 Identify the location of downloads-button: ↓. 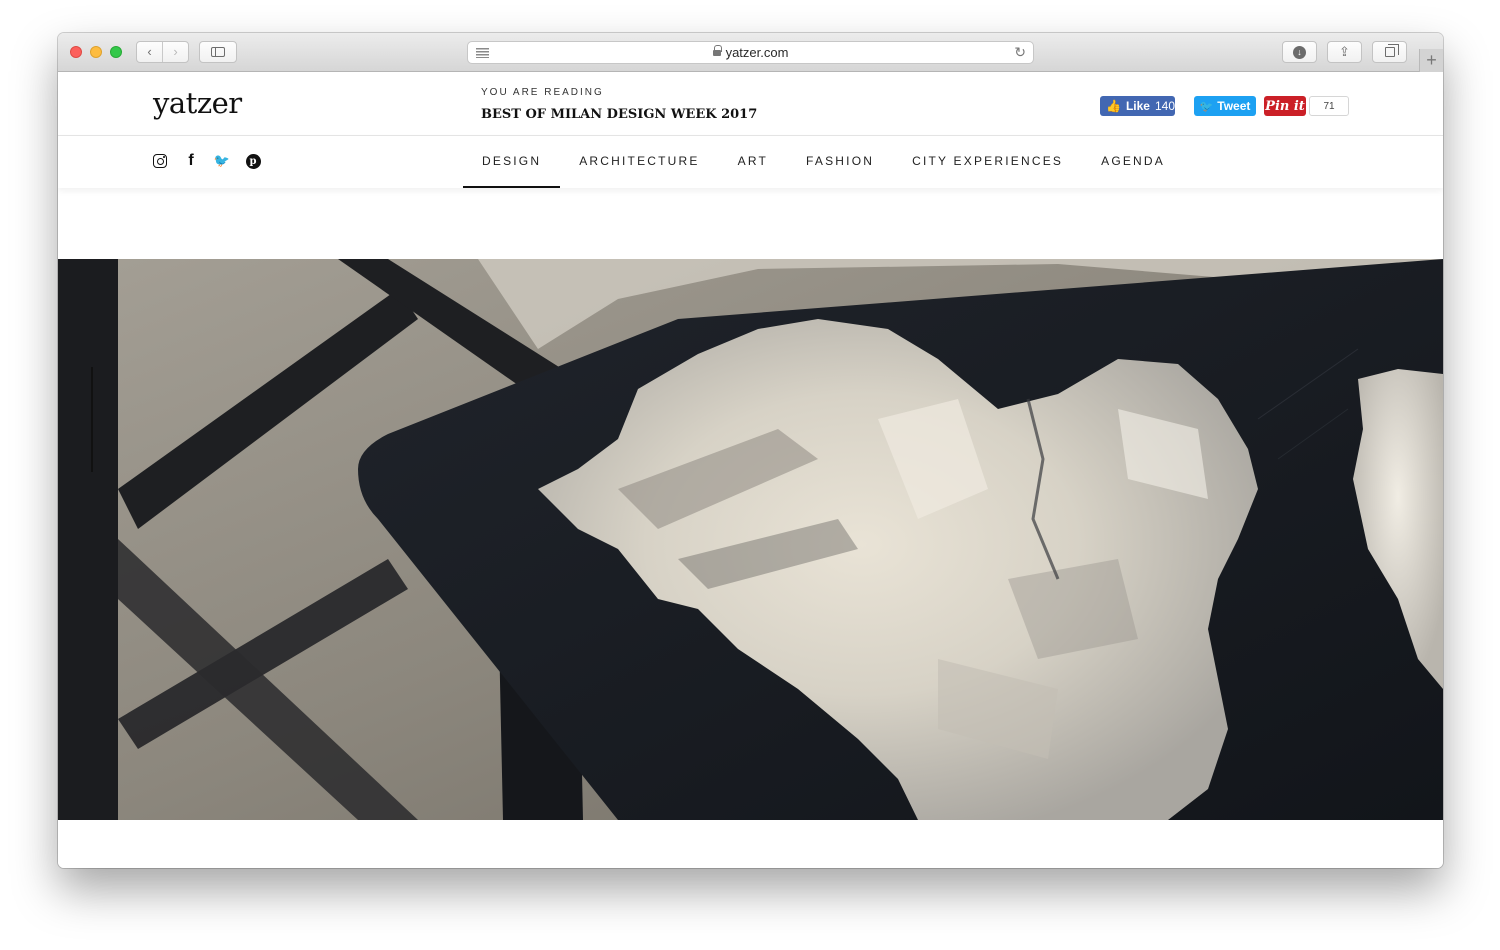
(1299, 52).